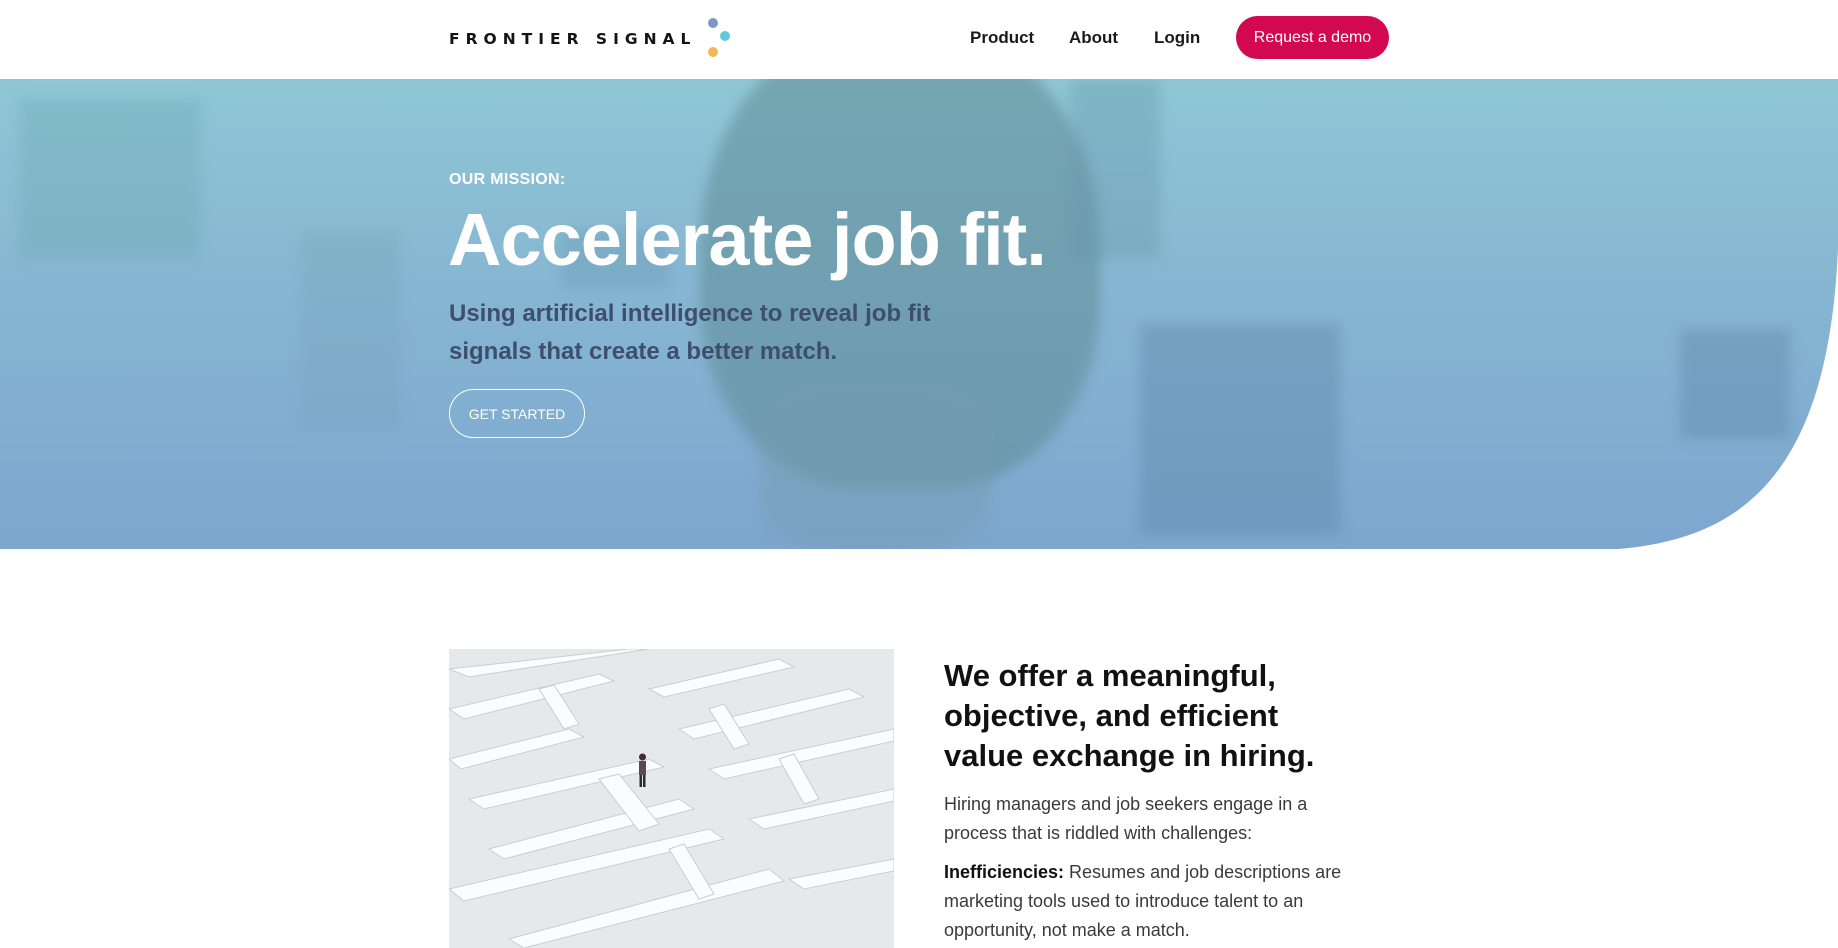 This screenshot has height=948, width=1838. What do you see at coordinates (1093, 38) in the screenshot?
I see `nav-about: About` at bounding box center [1093, 38].